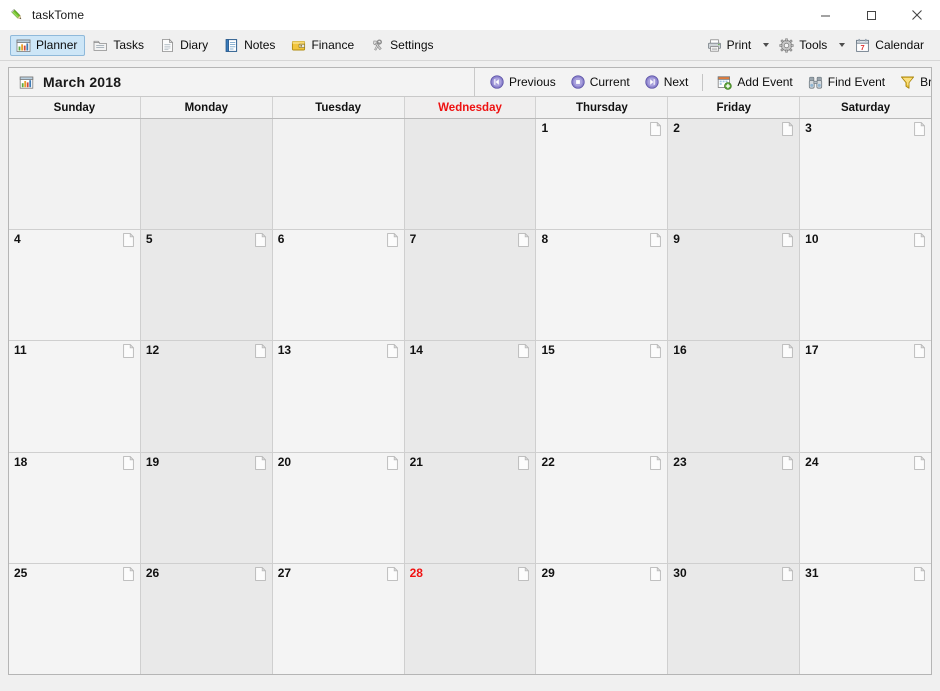  I want to click on svg-text: 7, so click(863, 47).